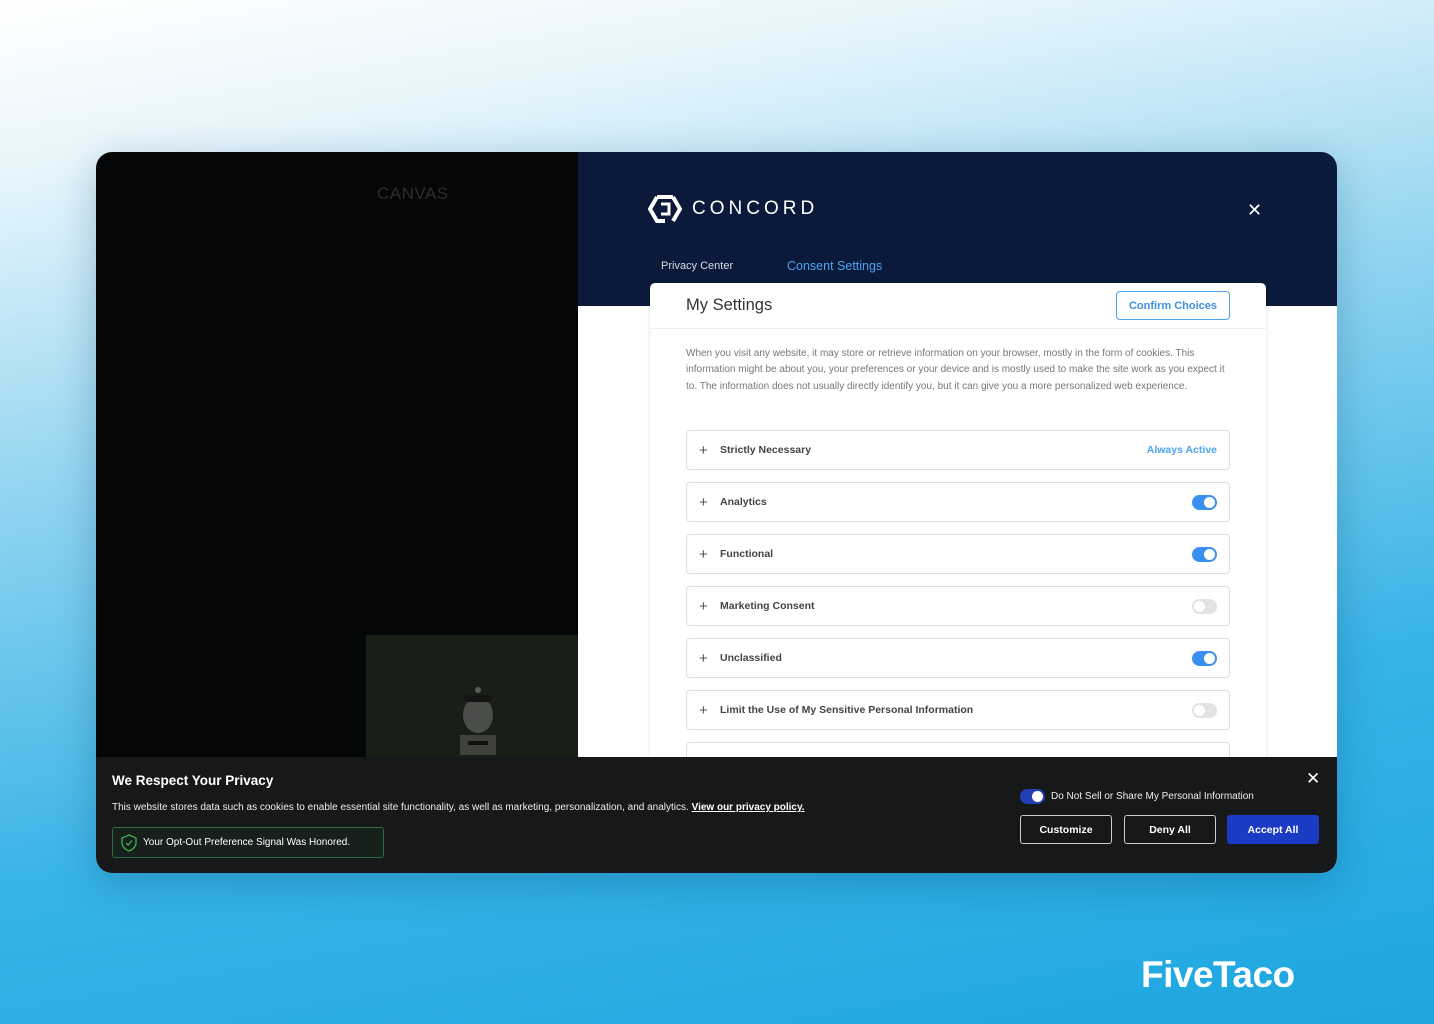  What do you see at coordinates (958, 606) in the screenshot?
I see `category-marketing: + Marketing Consent` at bounding box center [958, 606].